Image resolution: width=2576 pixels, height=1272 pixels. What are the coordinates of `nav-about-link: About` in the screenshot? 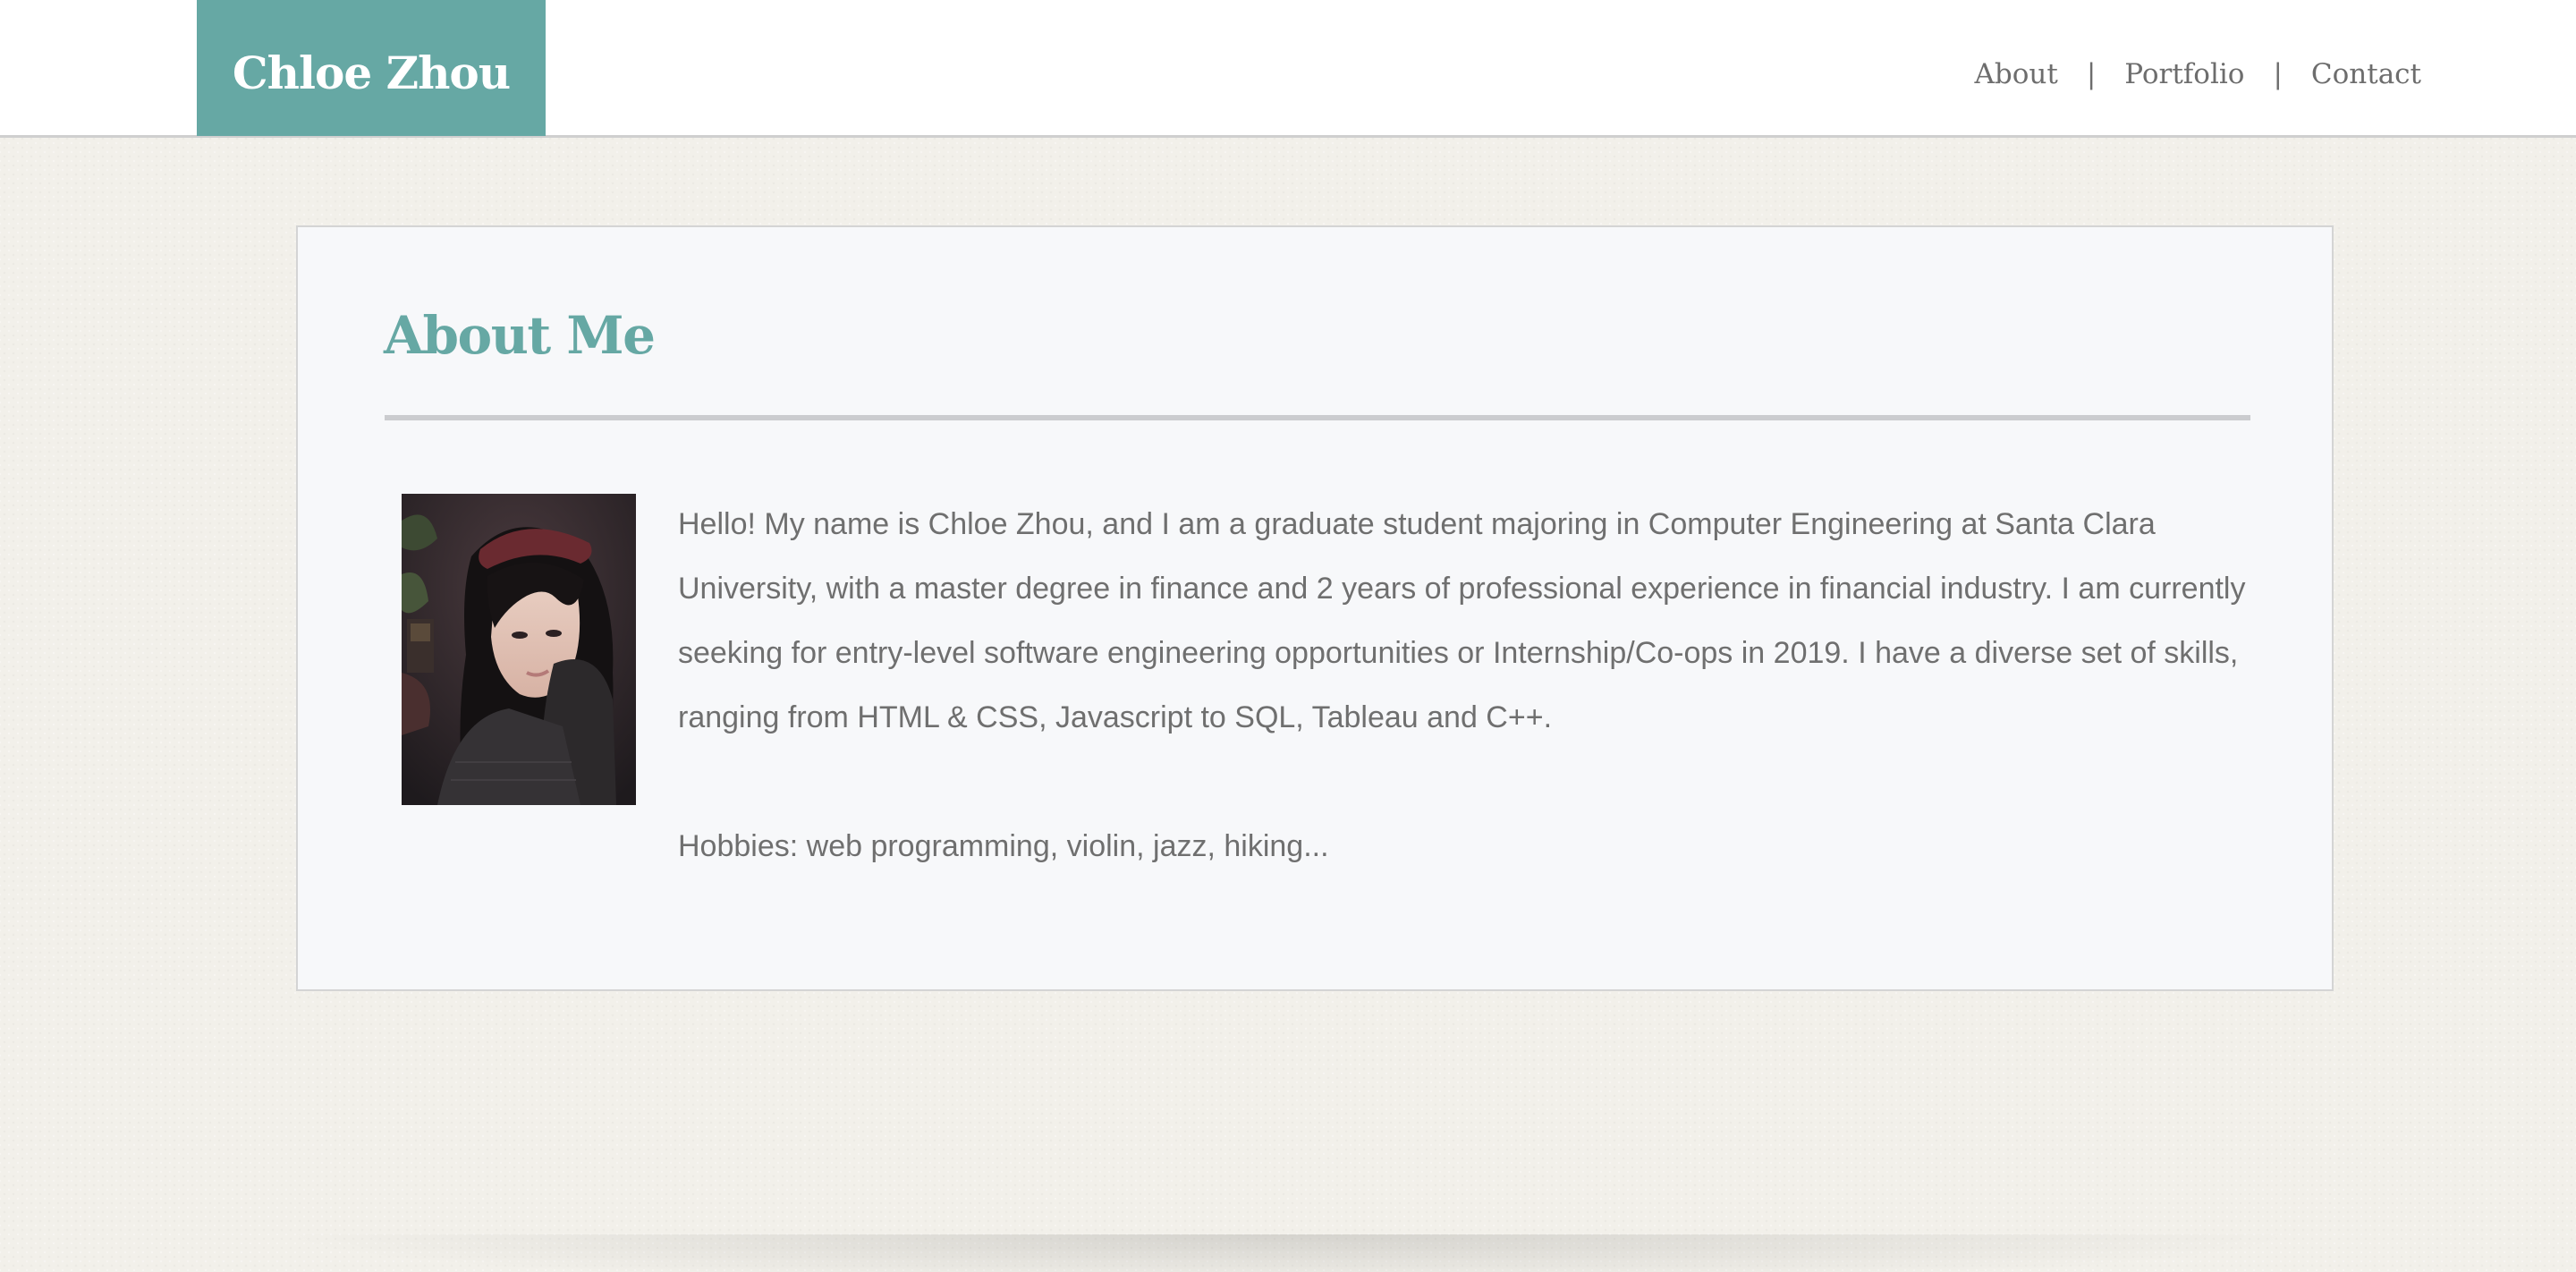 It's located at (2015, 74).